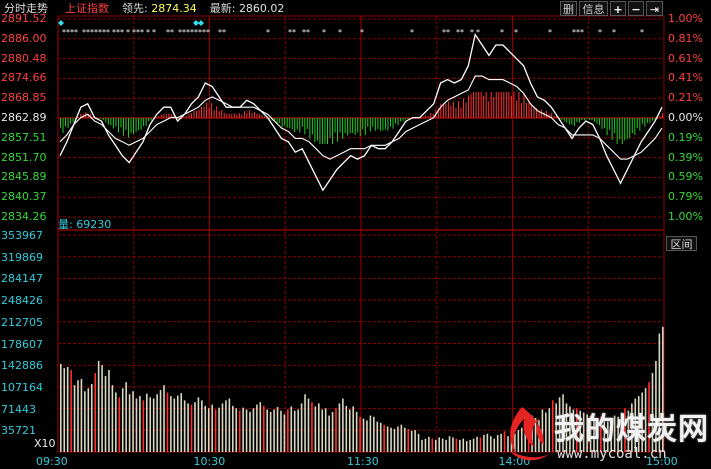 This screenshot has width=711, height=469. What do you see at coordinates (222, 8) in the screenshot?
I see `latest-label: 最新:` at bounding box center [222, 8].